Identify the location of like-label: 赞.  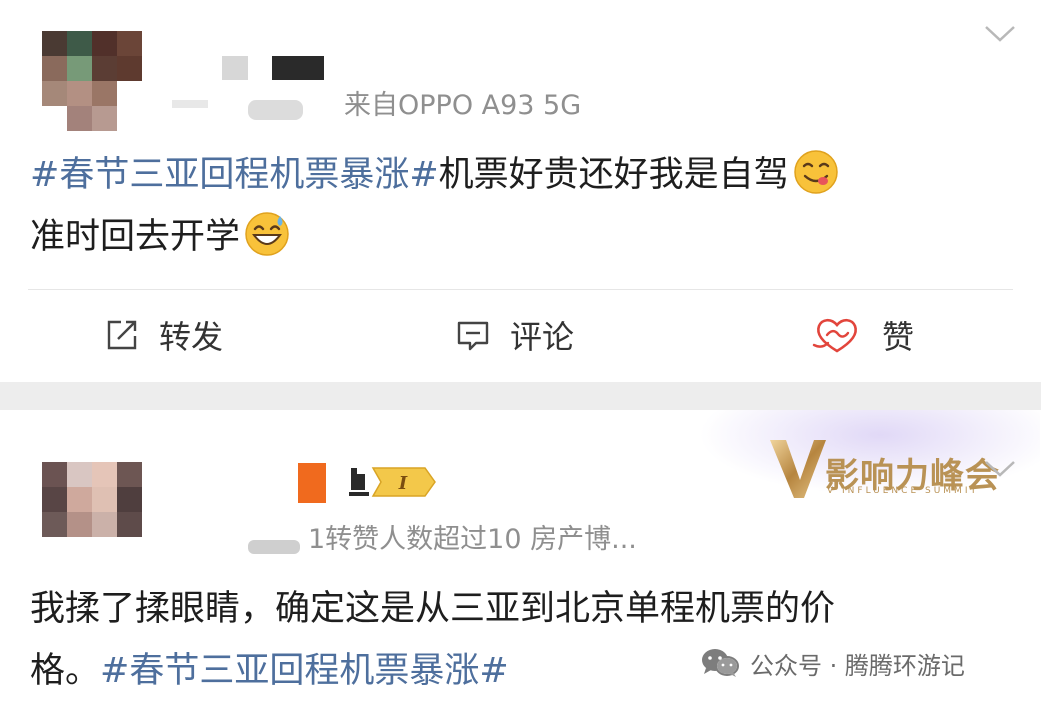
(898, 337).